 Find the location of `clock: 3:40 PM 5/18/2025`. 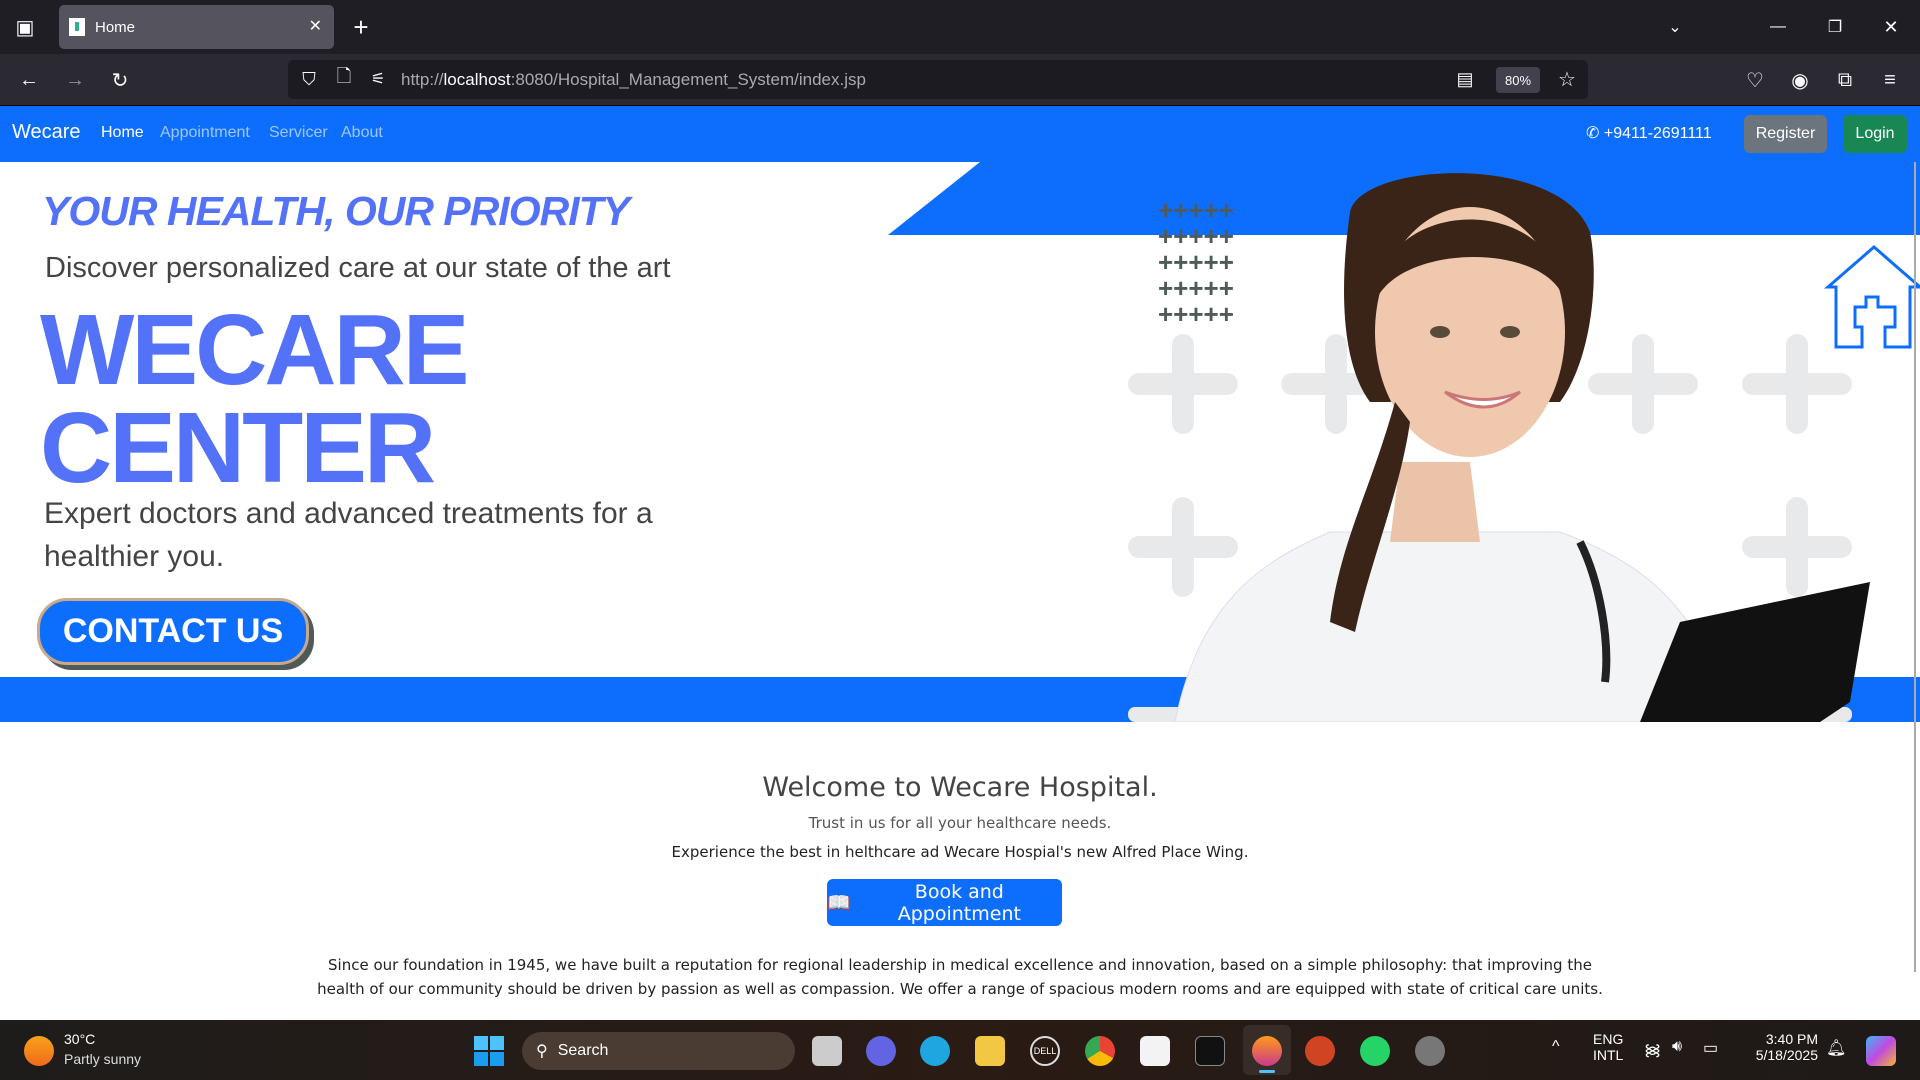

clock: 3:40 PM 5/18/2025 is located at coordinates (1779, 1047).